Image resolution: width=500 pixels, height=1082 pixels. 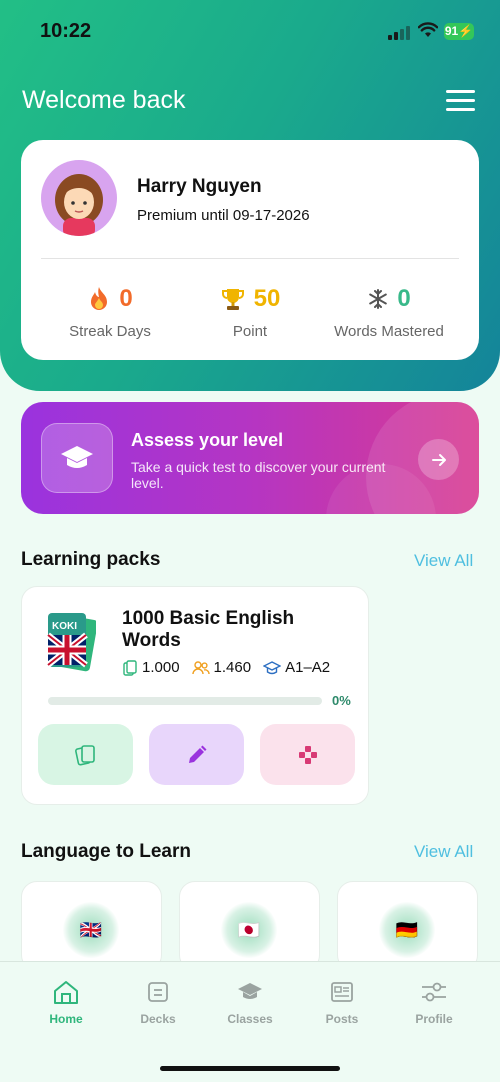 What do you see at coordinates (110, 331) in the screenshot?
I see `streak-label: Streak Days` at bounding box center [110, 331].